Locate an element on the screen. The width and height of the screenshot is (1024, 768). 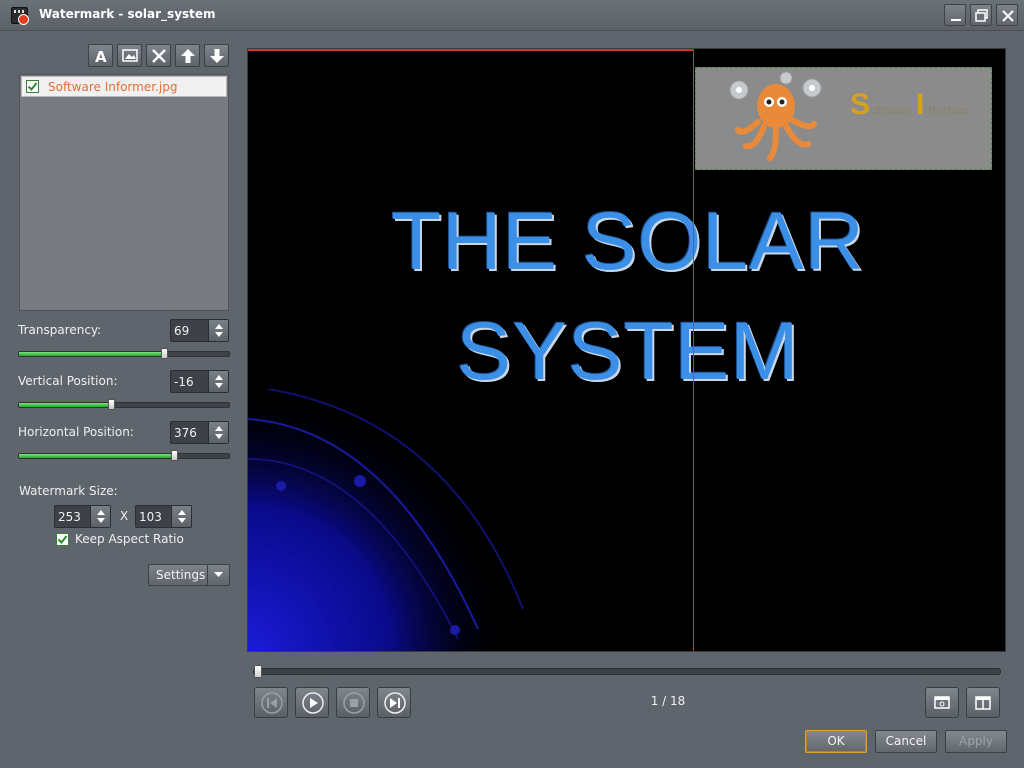
apply-button: Apply is located at coordinates (976, 741).